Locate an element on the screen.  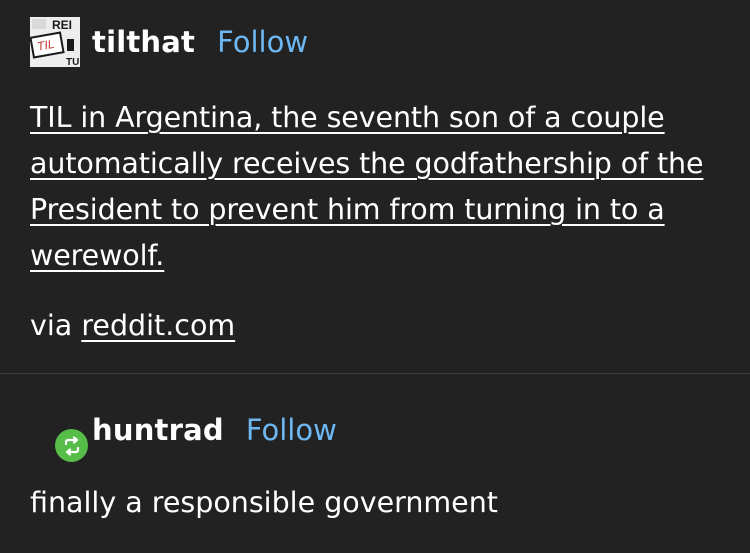
avatar-top-text: REI is located at coordinates (62, 25).